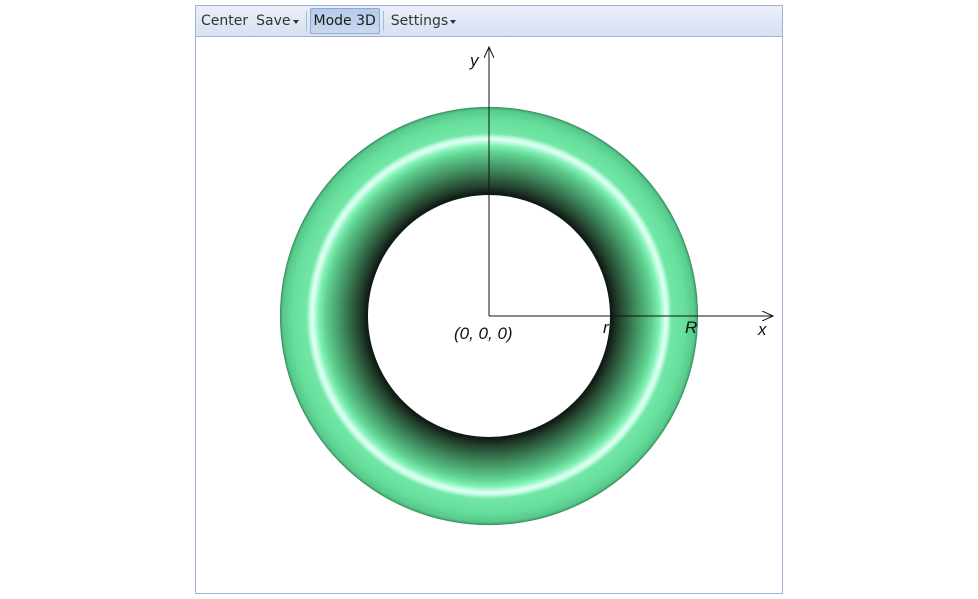  What do you see at coordinates (483, 333) in the screenshot?
I see `origin-label: (0, 0, 0)` at bounding box center [483, 333].